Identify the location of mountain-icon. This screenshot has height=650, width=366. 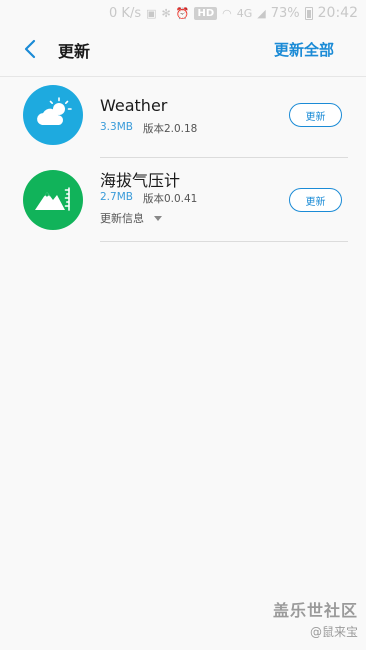
(53, 200).